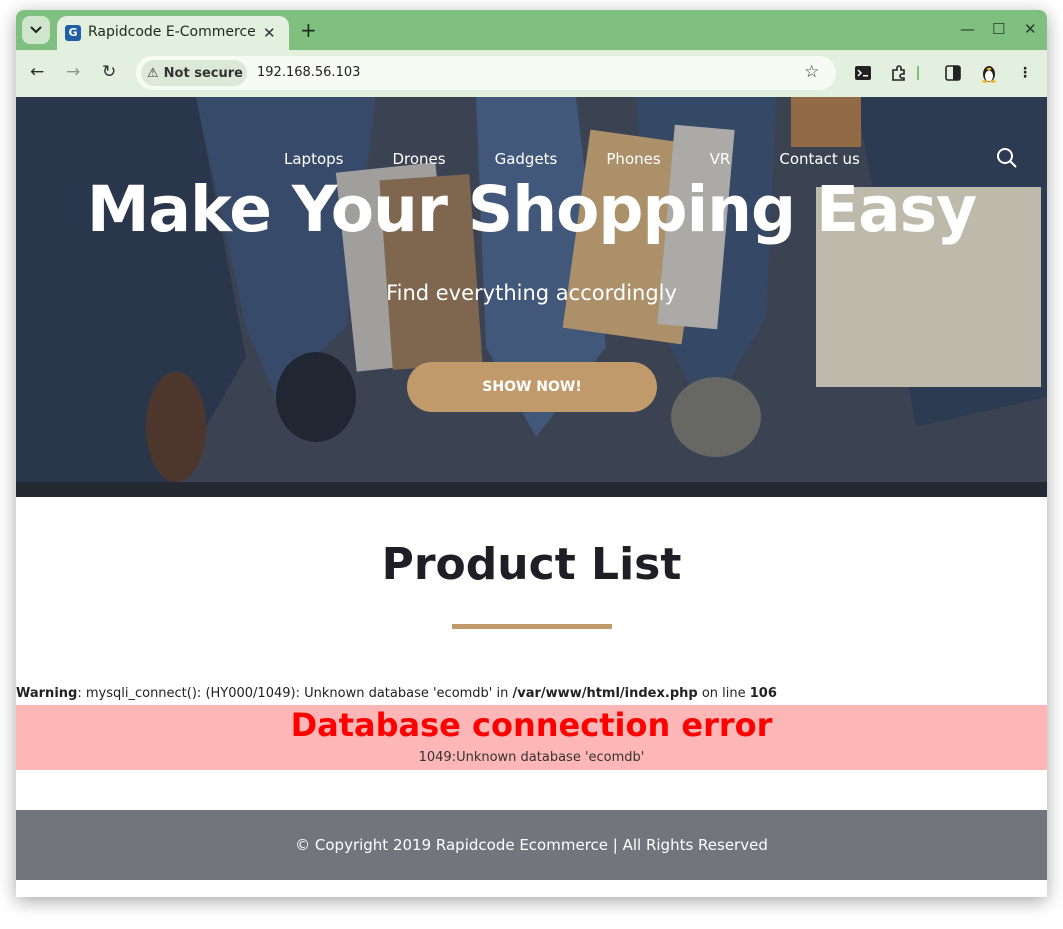 This screenshot has height=929, width=1063. Describe the element at coordinates (763, 693) in the screenshot. I see `warning-line-number: 106` at that location.